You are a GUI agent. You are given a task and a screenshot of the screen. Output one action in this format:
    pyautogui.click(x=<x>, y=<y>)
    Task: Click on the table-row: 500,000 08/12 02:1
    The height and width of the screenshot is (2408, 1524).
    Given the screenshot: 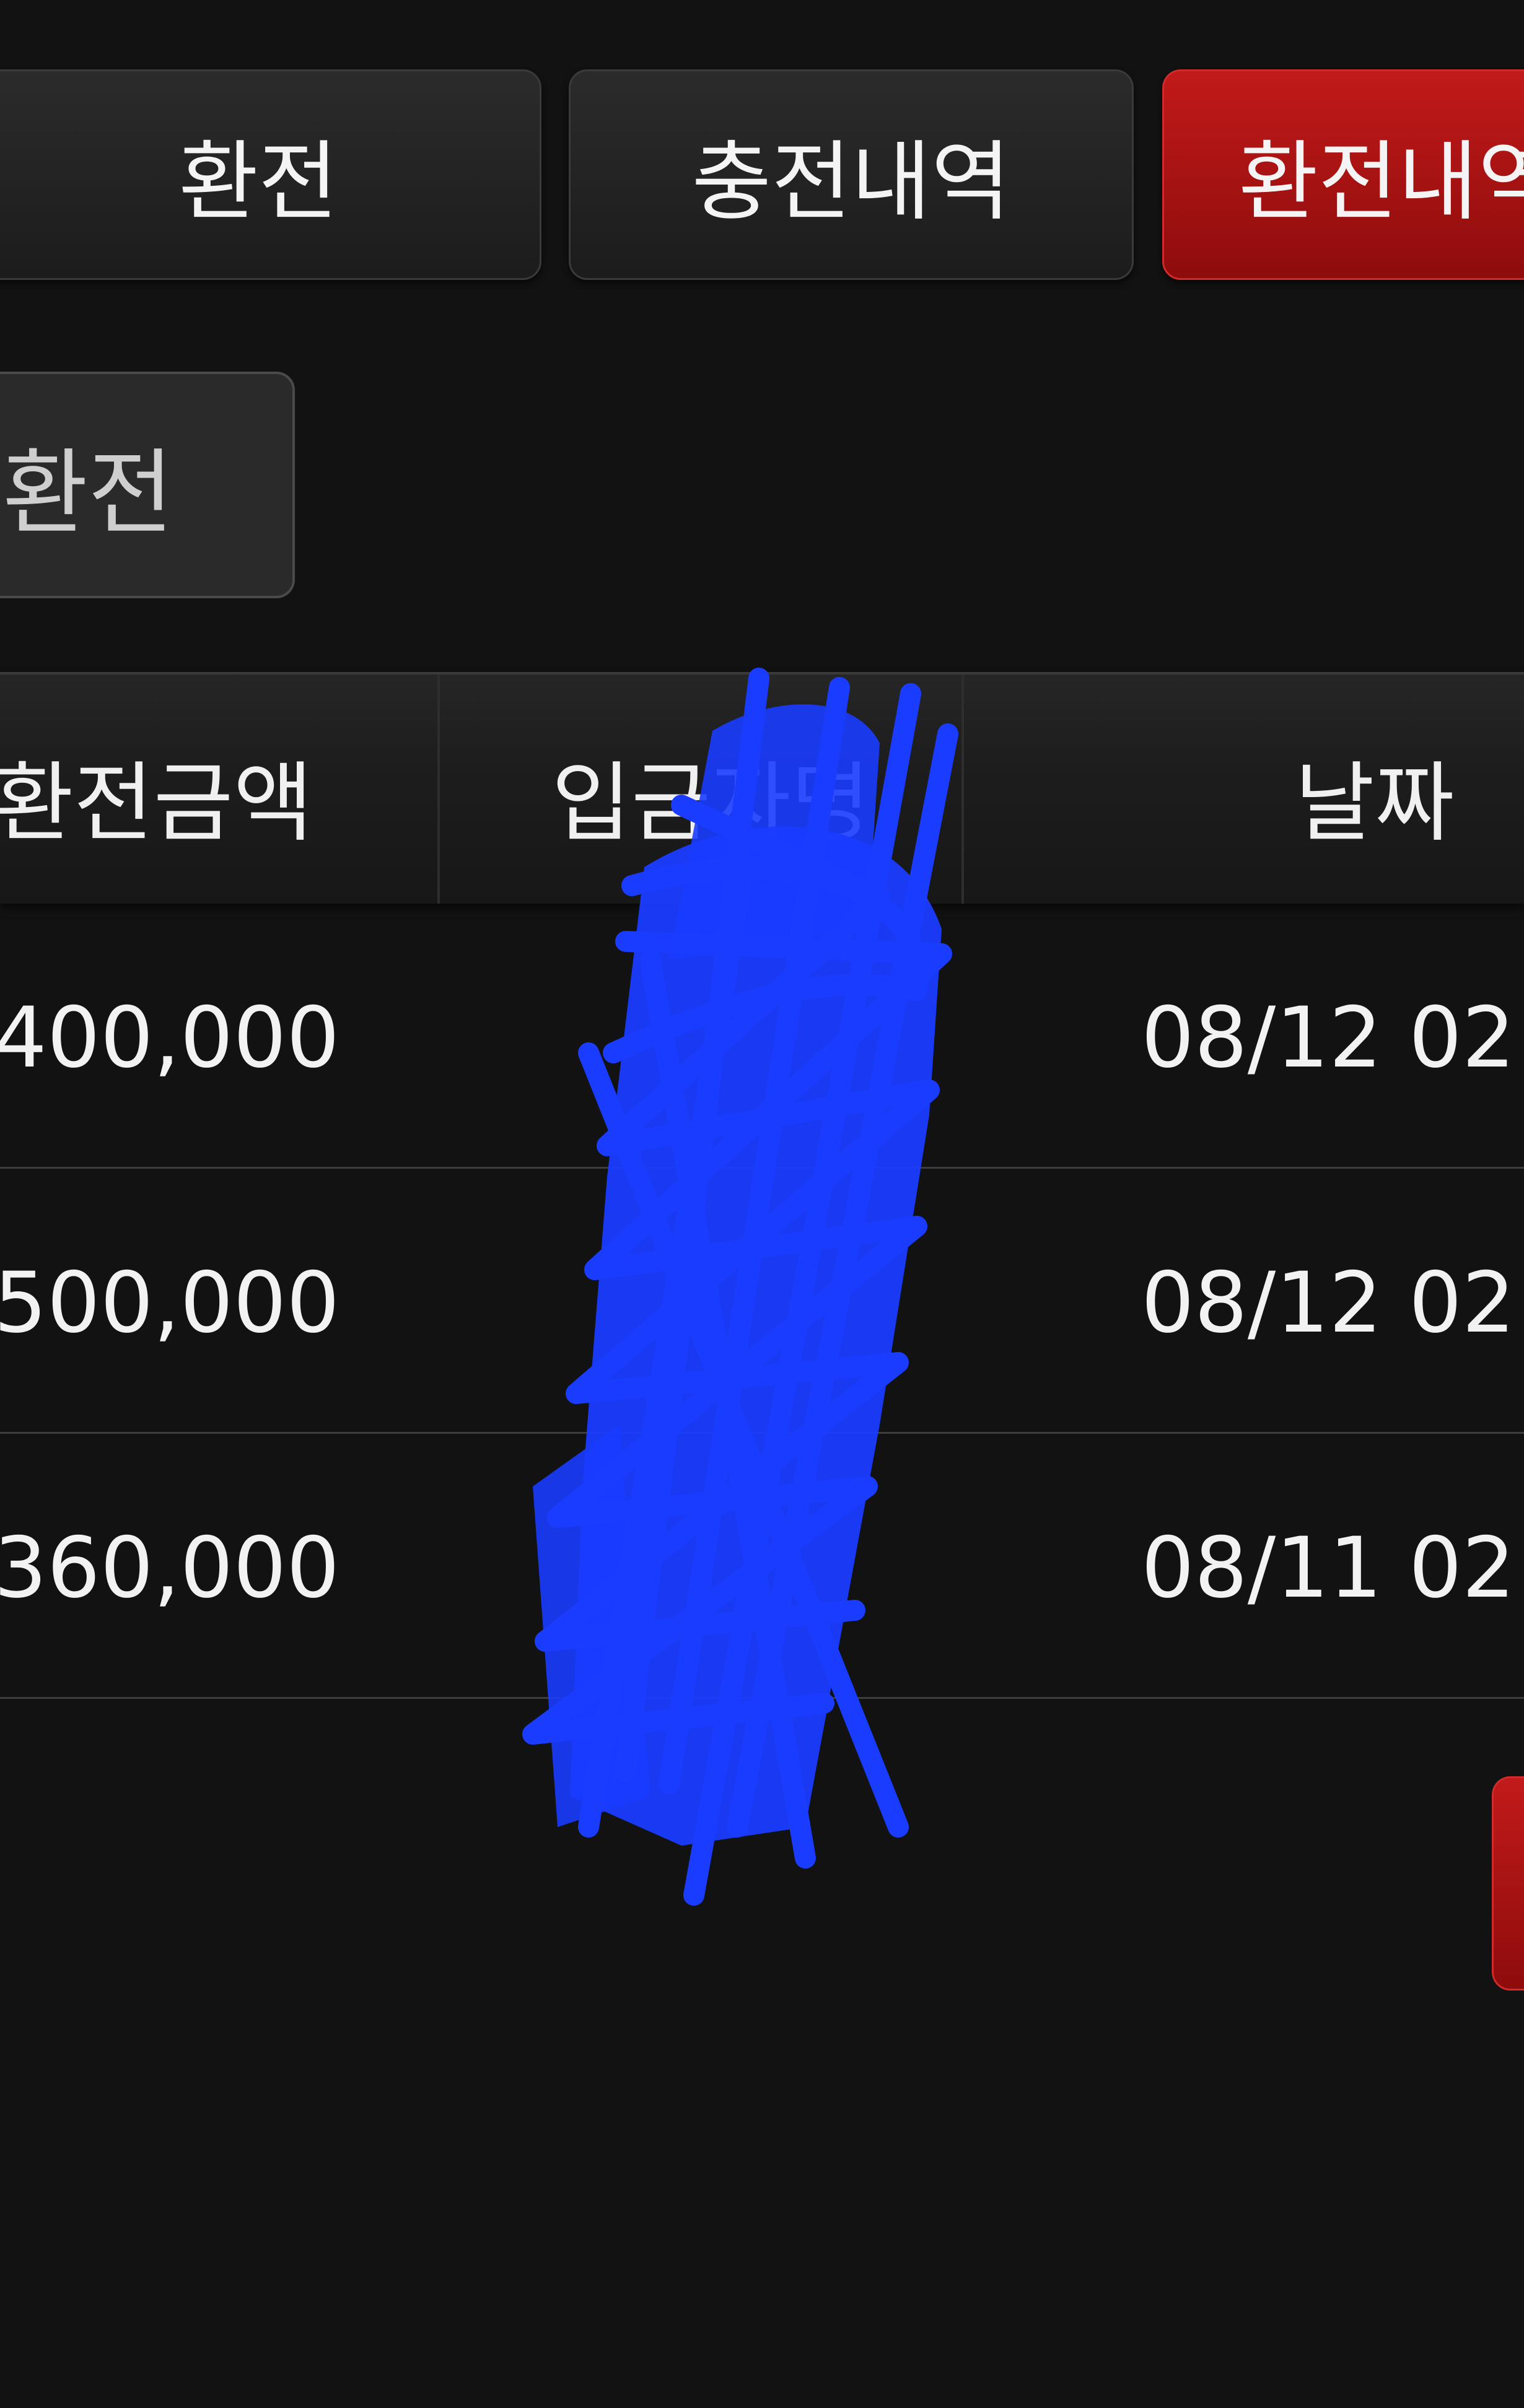 What is the action you would take?
    pyautogui.click(x=762, y=1301)
    